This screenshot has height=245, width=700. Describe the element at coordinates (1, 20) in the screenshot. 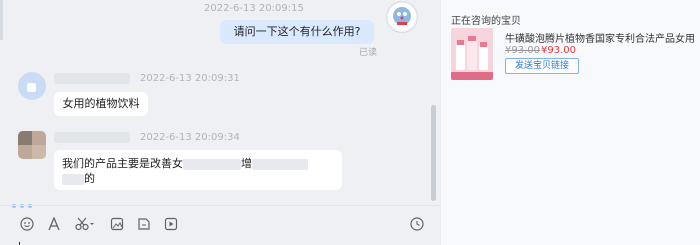

I see `chat-scroll-indicator` at that location.